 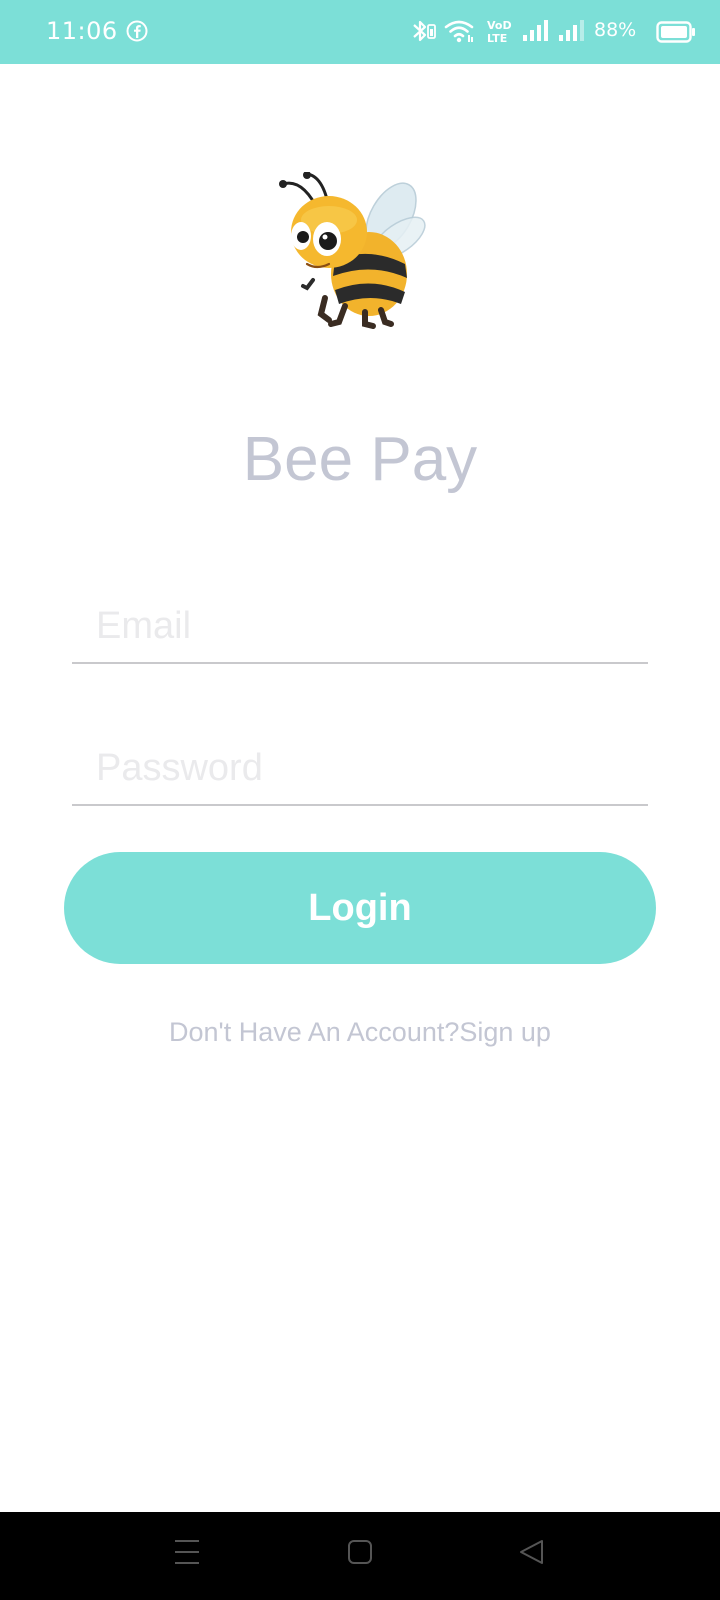 What do you see at coordinates (187, 1554) in the screenshot?
I see `menu-icon` at bounding box center [187, 1554].